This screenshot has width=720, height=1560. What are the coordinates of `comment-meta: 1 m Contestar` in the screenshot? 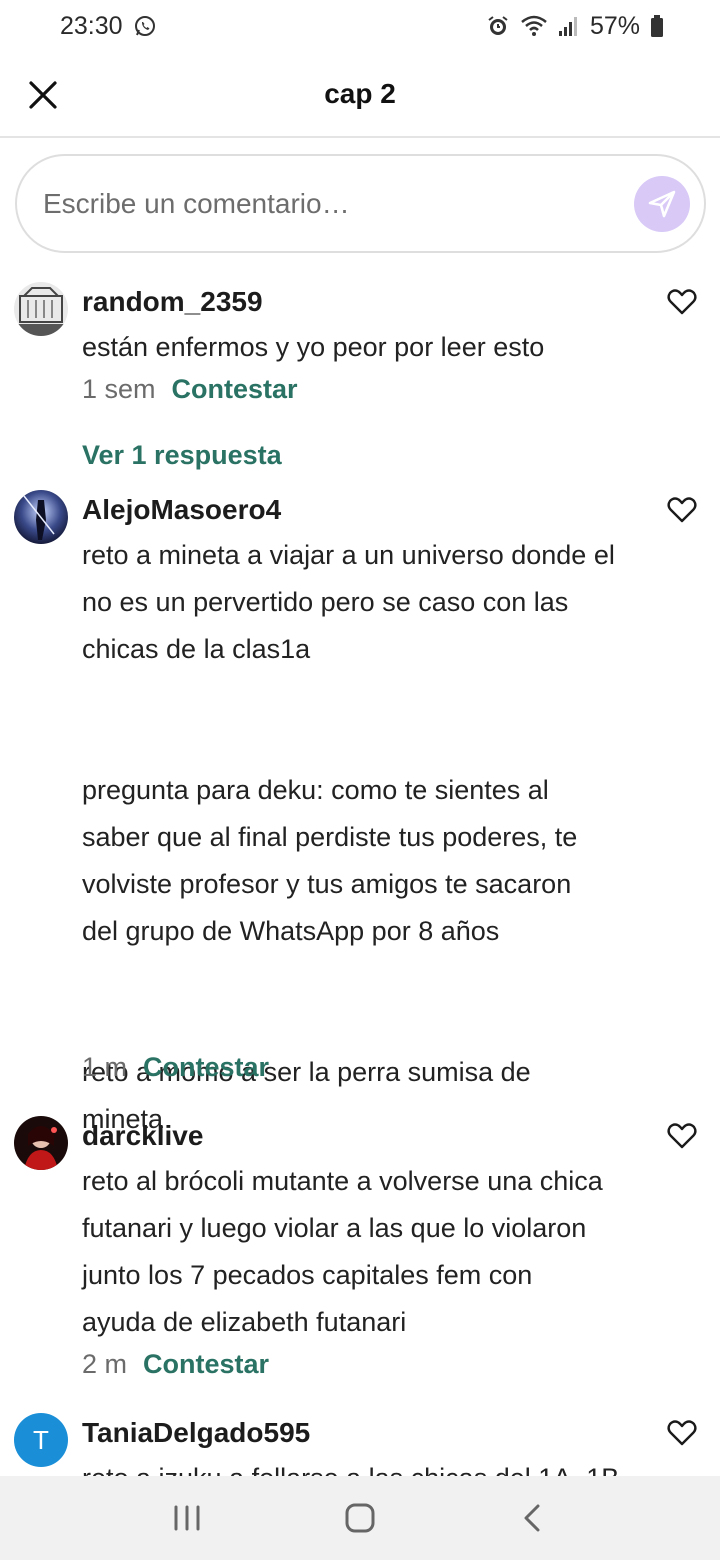 It's located at (175, 1067).